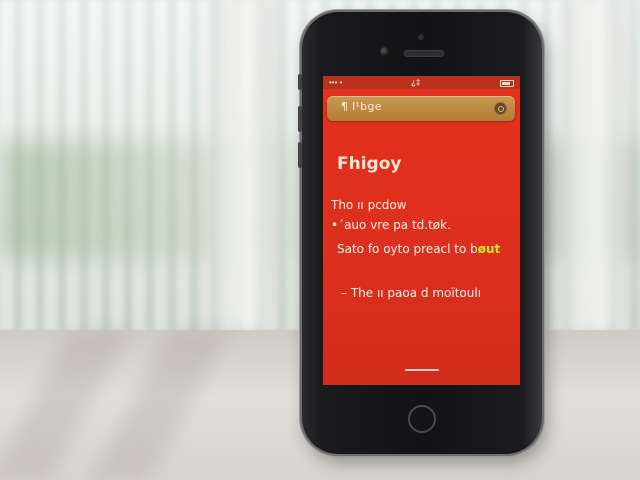 Image resolution: width=640 pixels, height=480 pixels. I want to click on note-title: Fhigoy, so click(369, 164).